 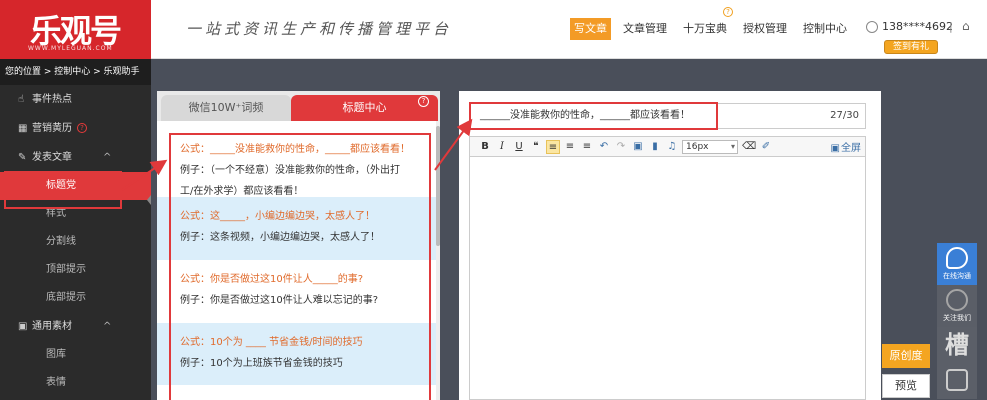 I want to click on sidebar-subitem-clickbait: 标题党, so click(x=75, y=186).